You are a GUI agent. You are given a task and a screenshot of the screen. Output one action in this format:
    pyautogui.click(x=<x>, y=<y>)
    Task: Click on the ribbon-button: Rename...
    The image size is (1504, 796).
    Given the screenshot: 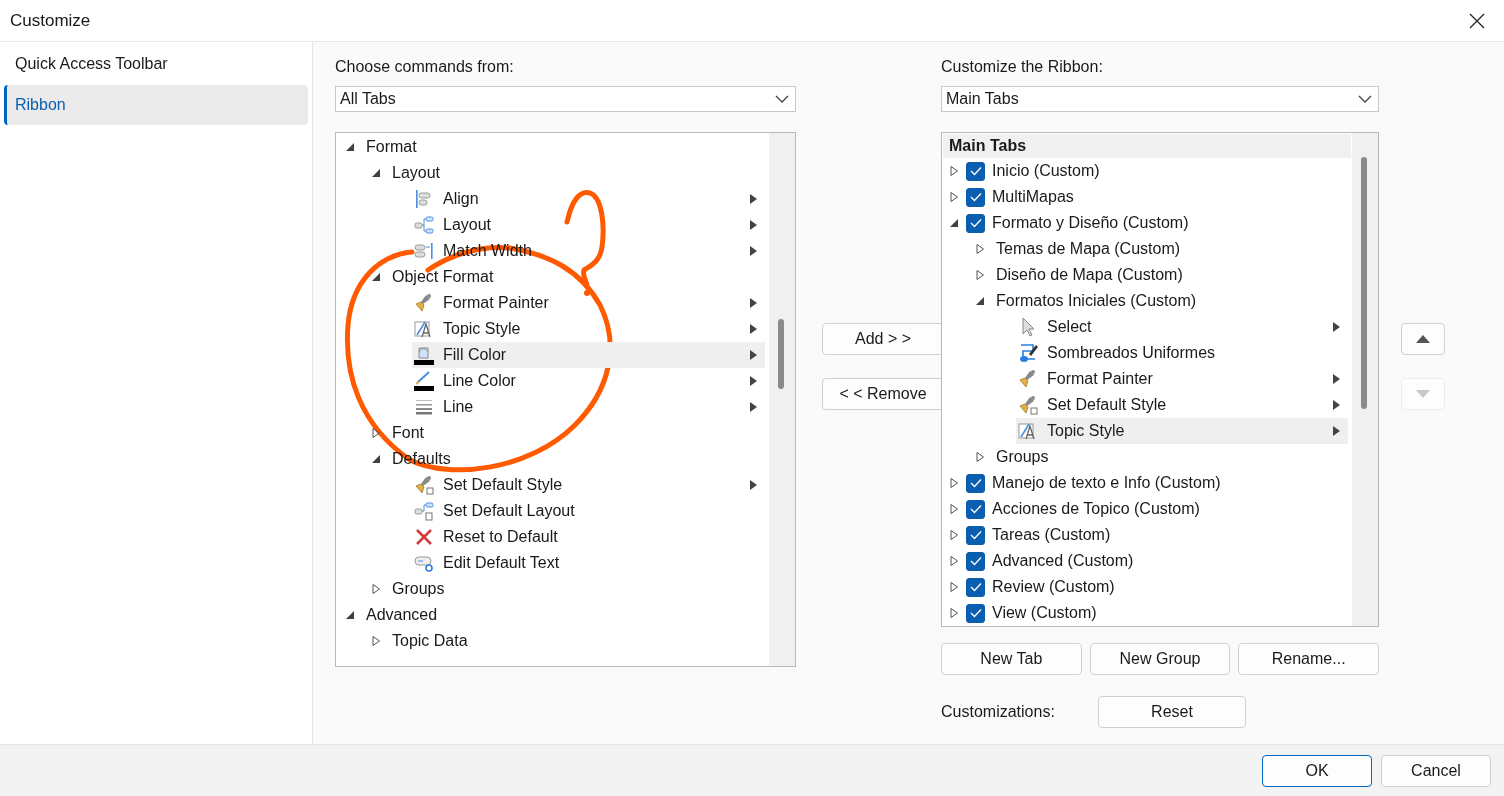 What is the action you would take?
    pyautogui.click(x=1308, y=659)
    